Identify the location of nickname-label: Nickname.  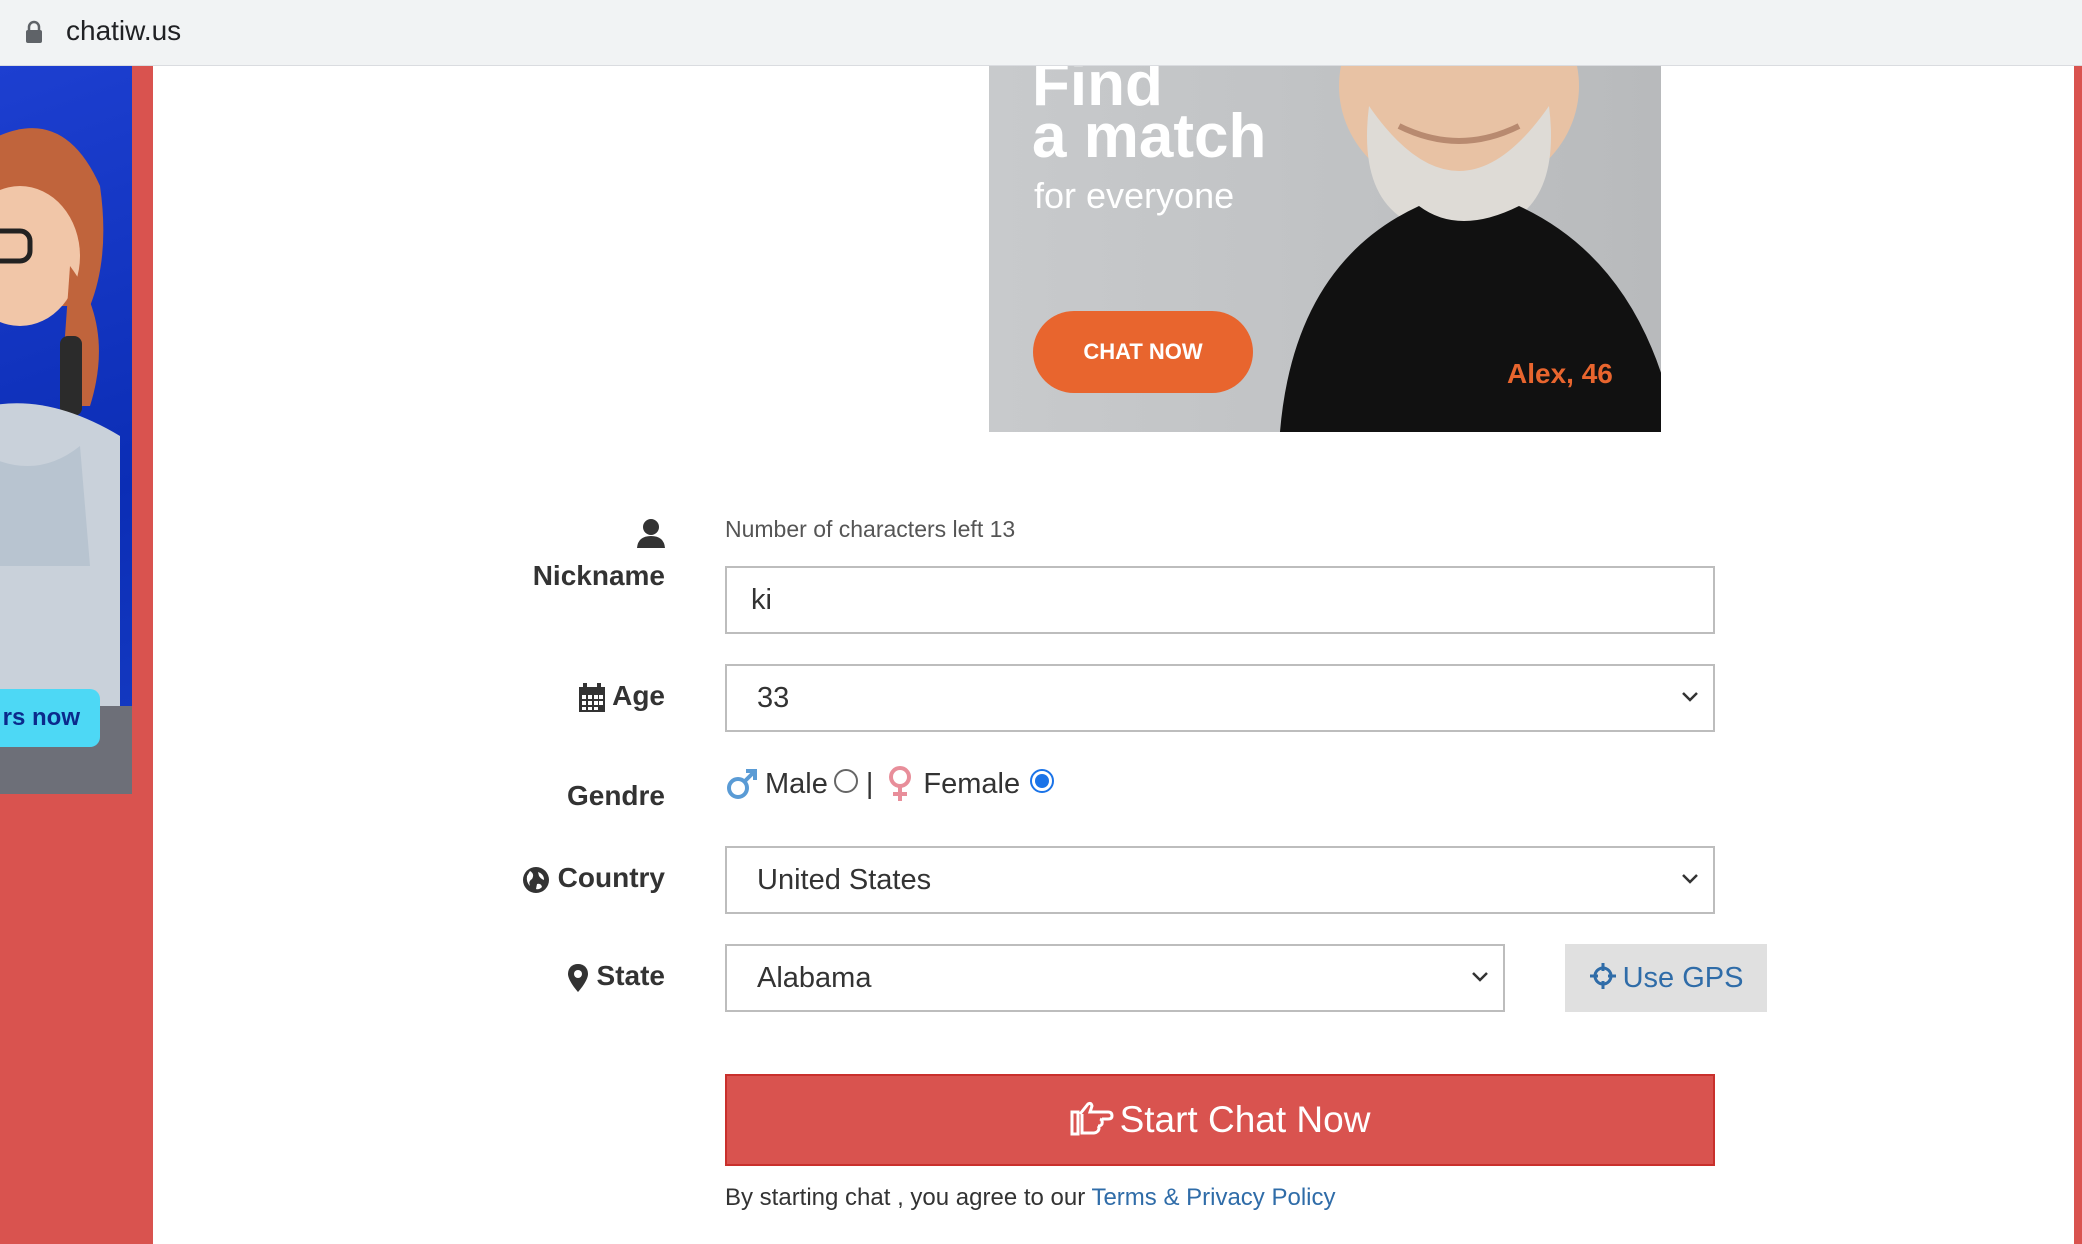
(598, 575).